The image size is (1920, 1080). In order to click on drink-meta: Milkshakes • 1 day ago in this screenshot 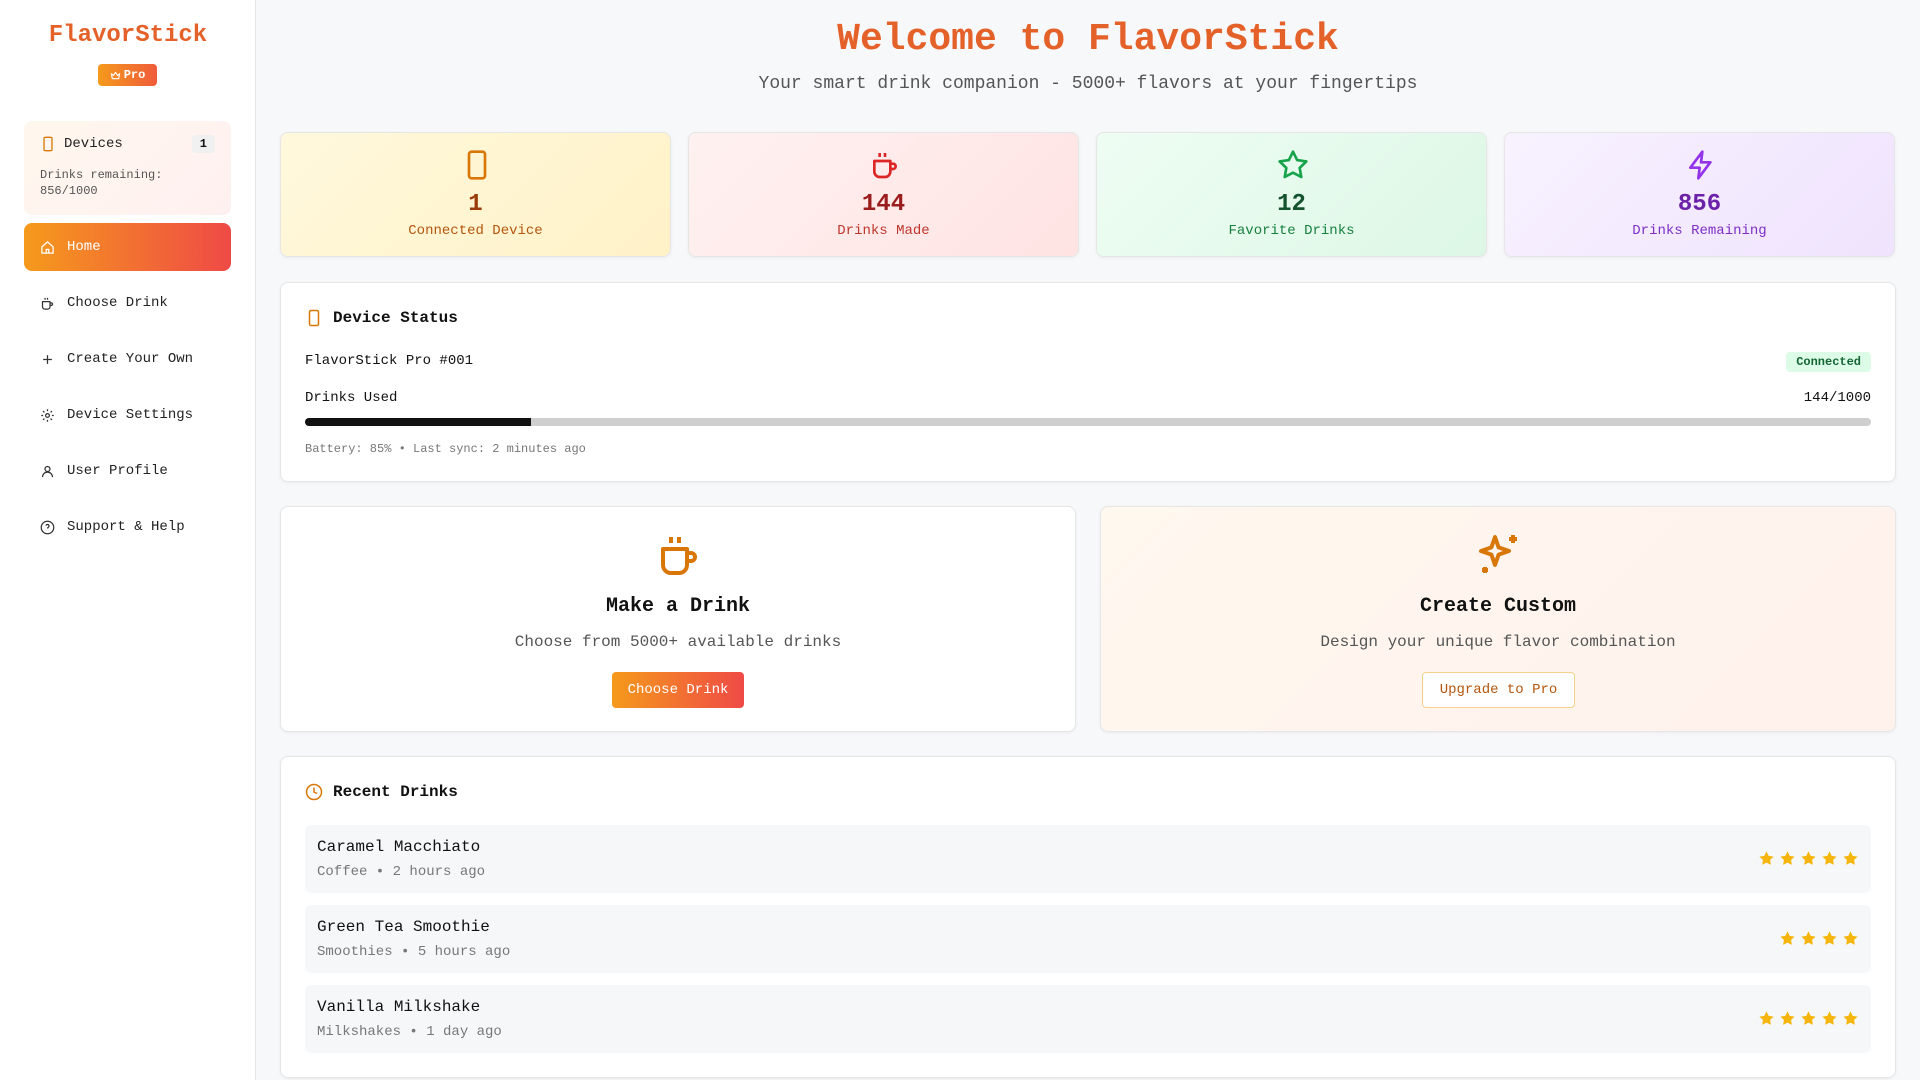, I will do `click(409, 1032)`.